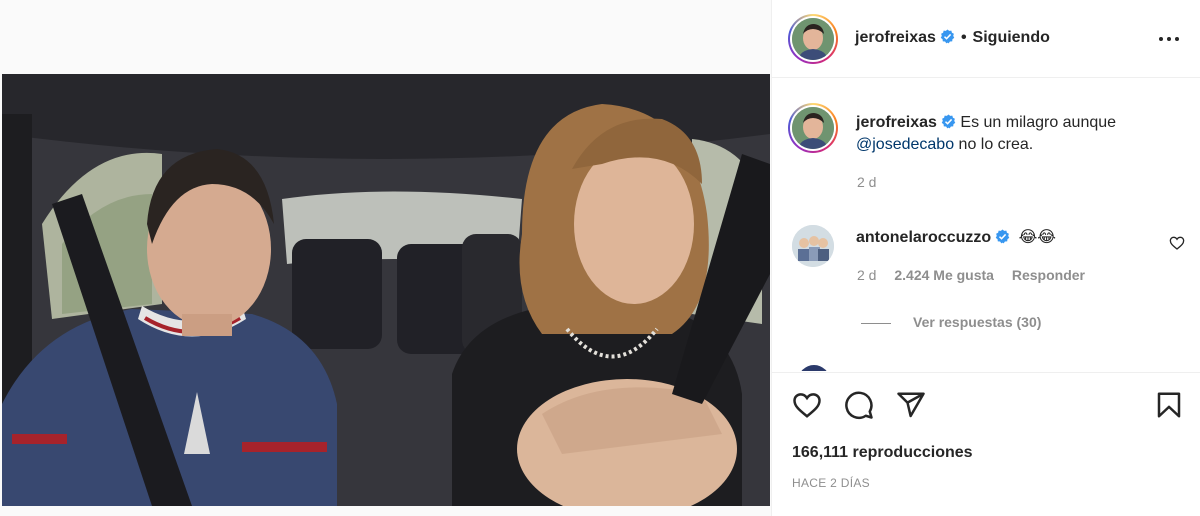  Describe the element at coordinates (1011, 37) in the screenshot. I see `following-button: Siguiendo` at that location.